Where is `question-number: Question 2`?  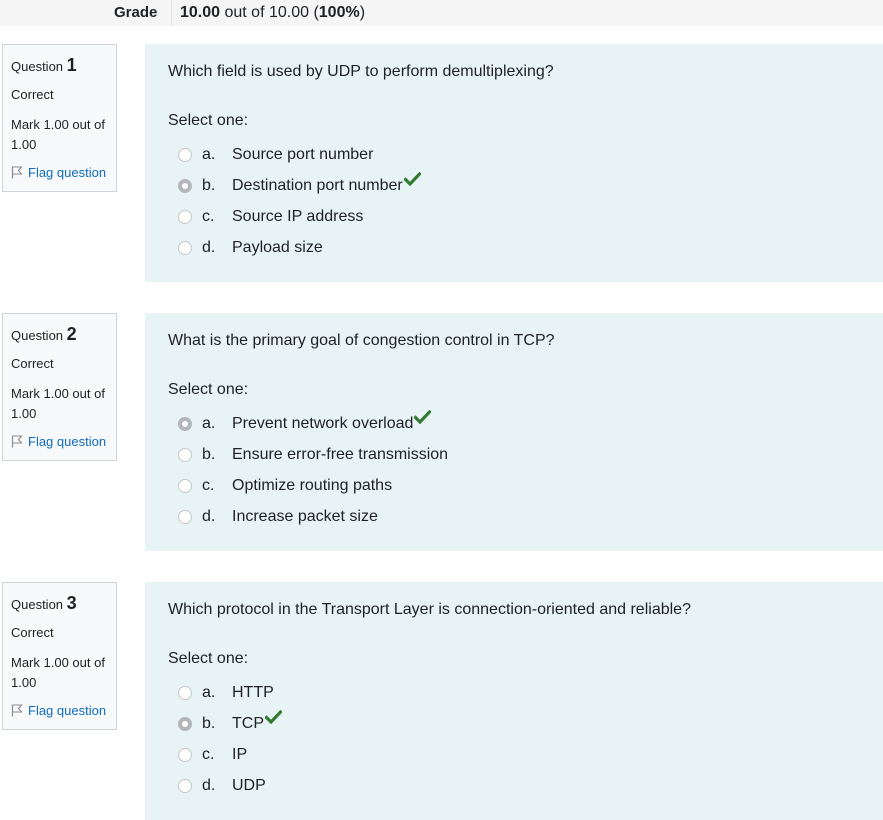 question-number: Question 2 is located at coordinates (63, 334).